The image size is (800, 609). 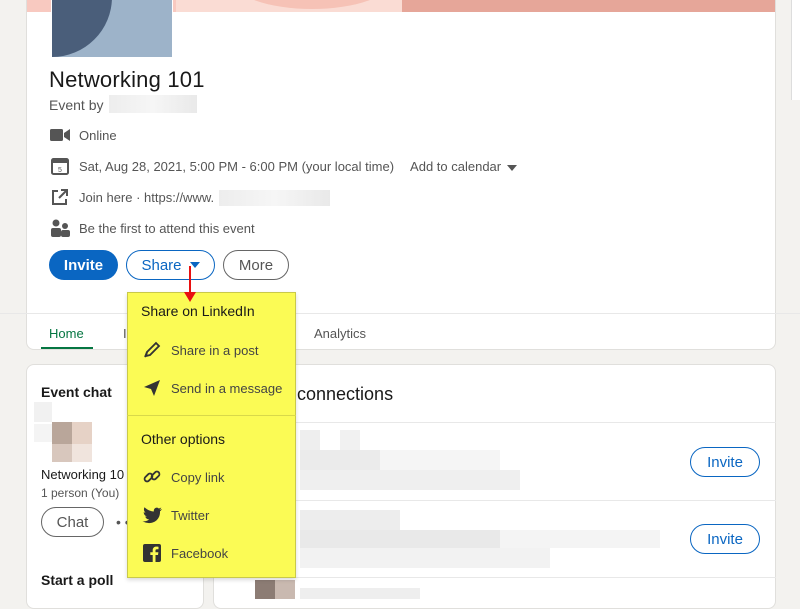 I want to click on tab-home: Home, so click(x=66, y=333).